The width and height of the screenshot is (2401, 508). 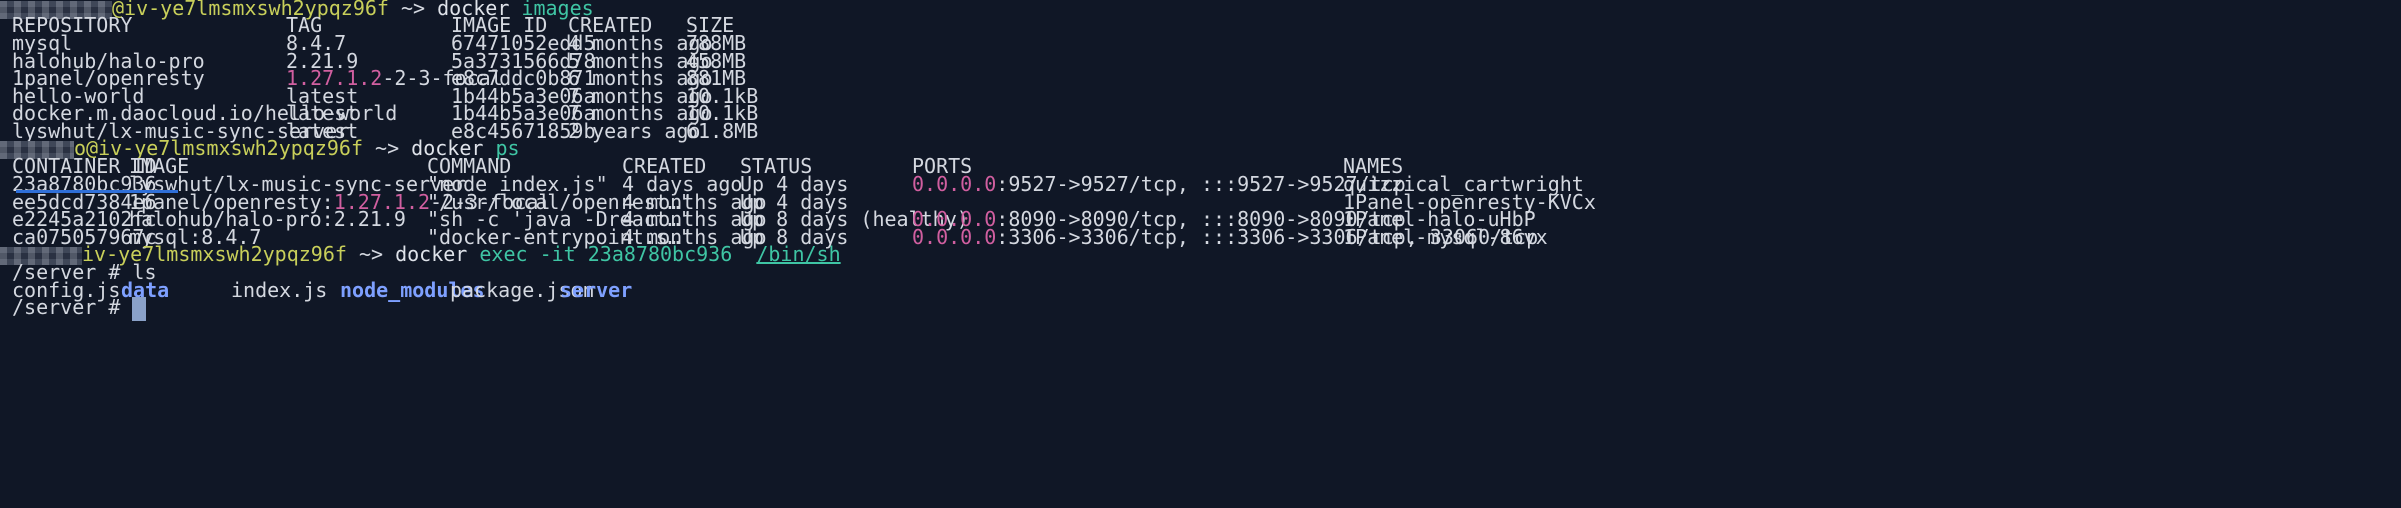 What do you see at coordinates (97, 191) in the screenshot?
I see `selection-underline` at bounding box center [97, 191].